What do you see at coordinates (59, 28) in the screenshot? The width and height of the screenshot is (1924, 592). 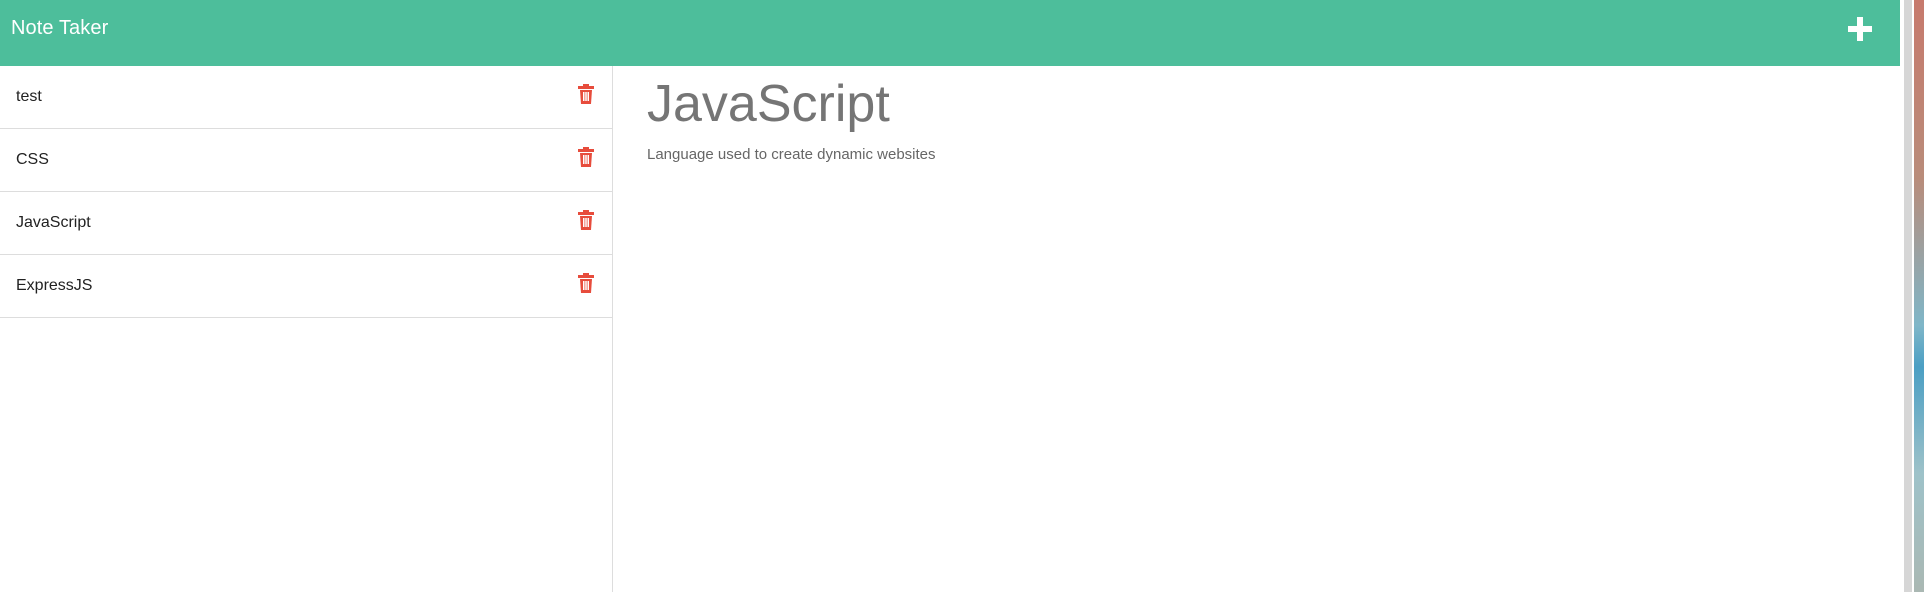 I see `app-title: Note Taker` at bounding box center [59, 28].